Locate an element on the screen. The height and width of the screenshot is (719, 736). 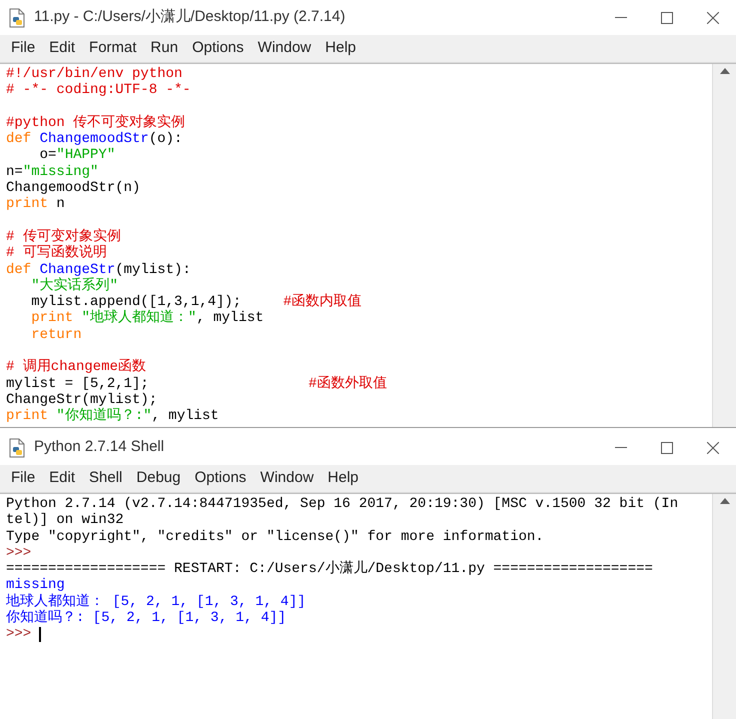
menu-item: Format is located at coordinates (113, 48).